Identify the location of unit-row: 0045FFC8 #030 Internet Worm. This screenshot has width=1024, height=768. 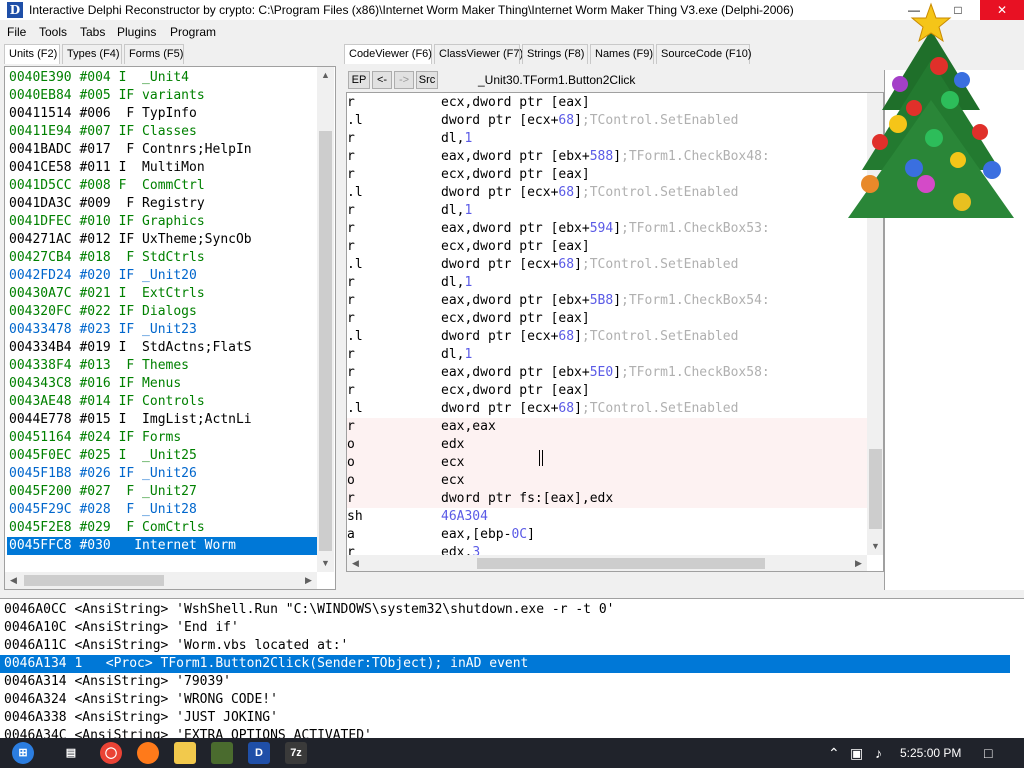
(162, 546).